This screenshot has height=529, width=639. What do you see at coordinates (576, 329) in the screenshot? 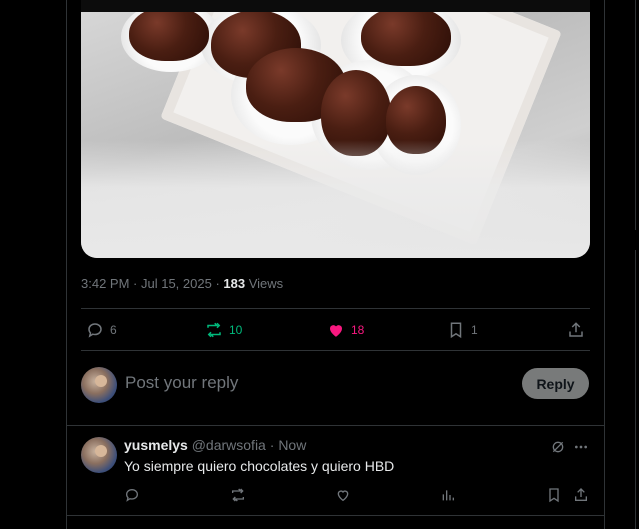
I see `share-icon` at bounding box center [576, 329].